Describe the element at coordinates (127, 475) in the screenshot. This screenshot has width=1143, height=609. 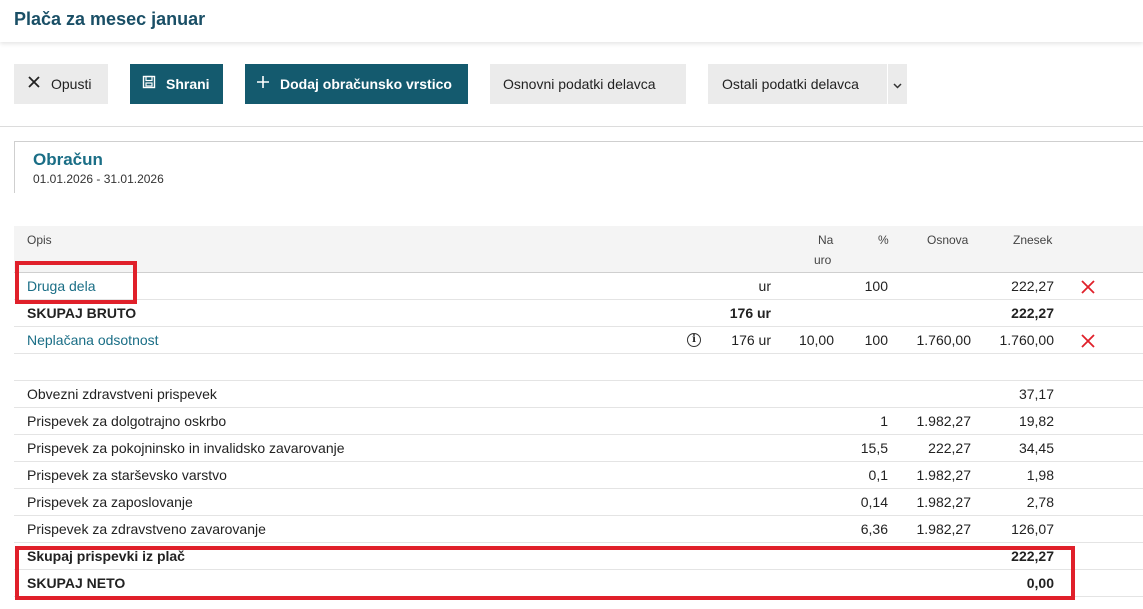
I see `contribution-label: Prispevek za starševsko varstvo` at that location.